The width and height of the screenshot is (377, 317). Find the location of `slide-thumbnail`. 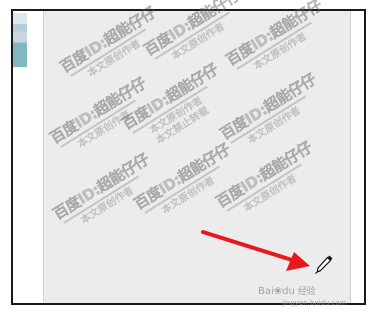

slide-thumbnail is located at coordinates (20, 40).